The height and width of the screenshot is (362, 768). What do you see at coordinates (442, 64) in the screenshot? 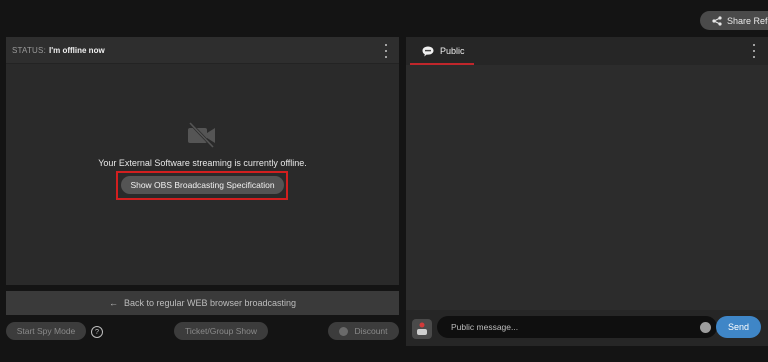
I see `tab-active-indicator` at bounding box center [442, 64].